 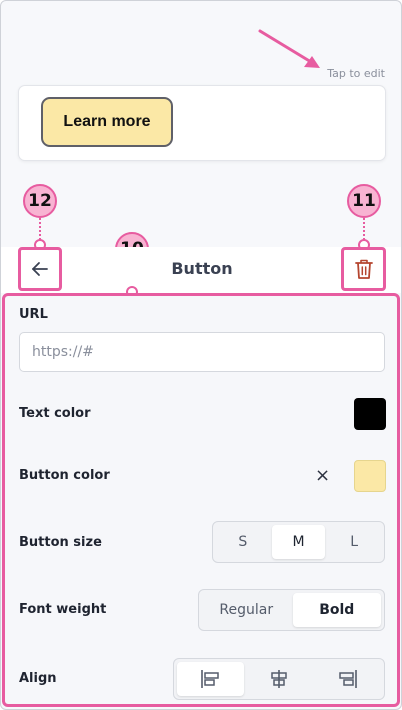 I want to click on back-button, so click(x=40, y=269).